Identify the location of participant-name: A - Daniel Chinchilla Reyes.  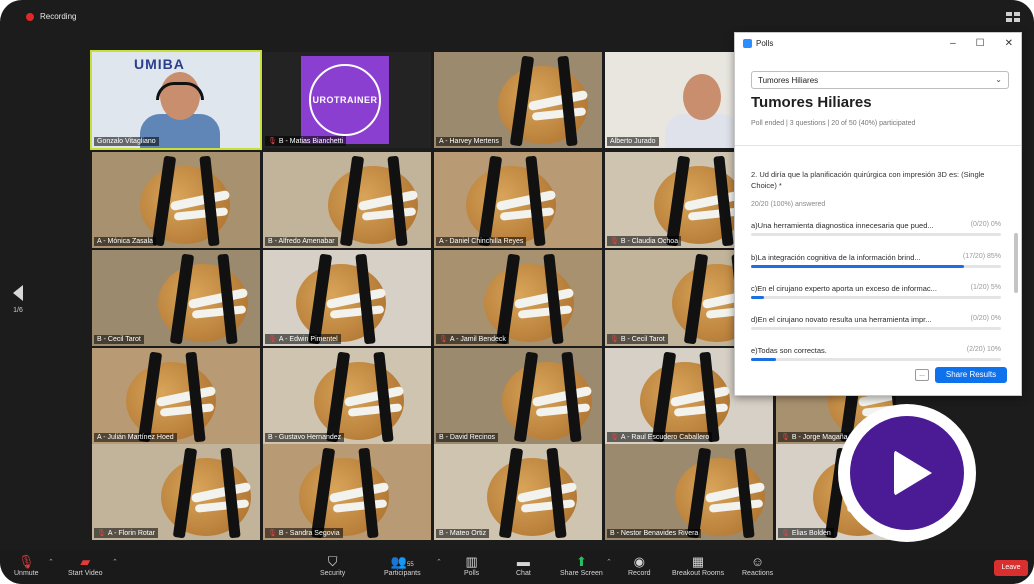
(481, 241).